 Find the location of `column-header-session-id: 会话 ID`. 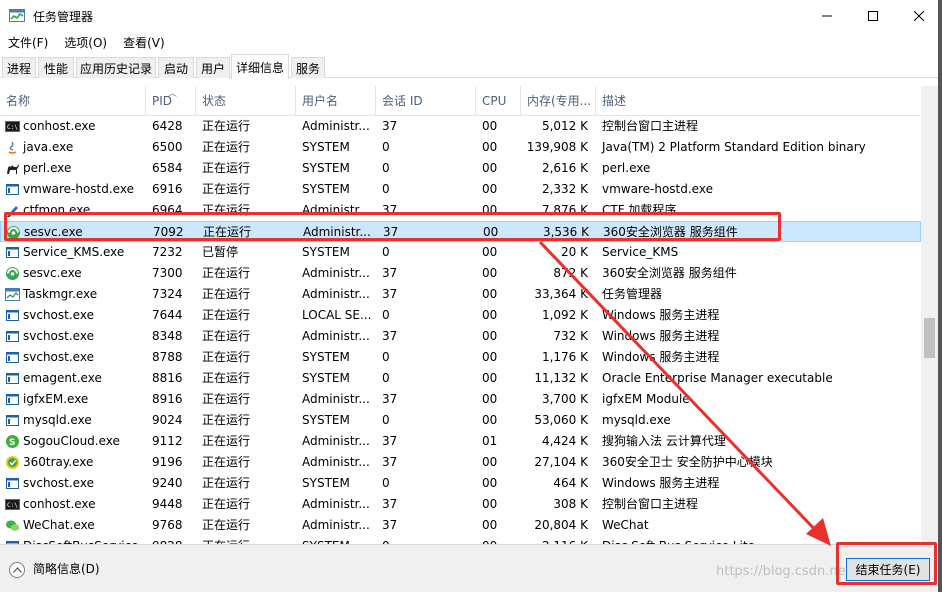

column-header-session-id: 会话 ID is located at coordinates (426, 101).